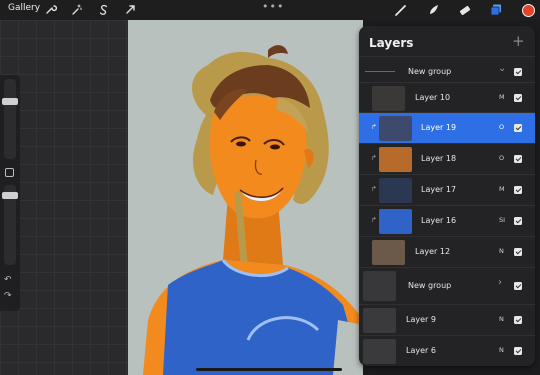  I want to click on layer-row: Layer 10 M, so click(447, 96).